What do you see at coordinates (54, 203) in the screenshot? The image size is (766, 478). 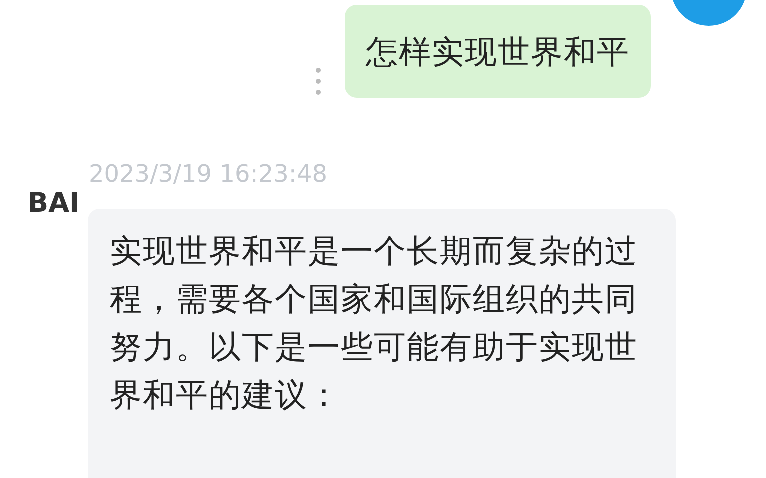 I see `bot-logo: BAI` at bounding box center [54, 203].